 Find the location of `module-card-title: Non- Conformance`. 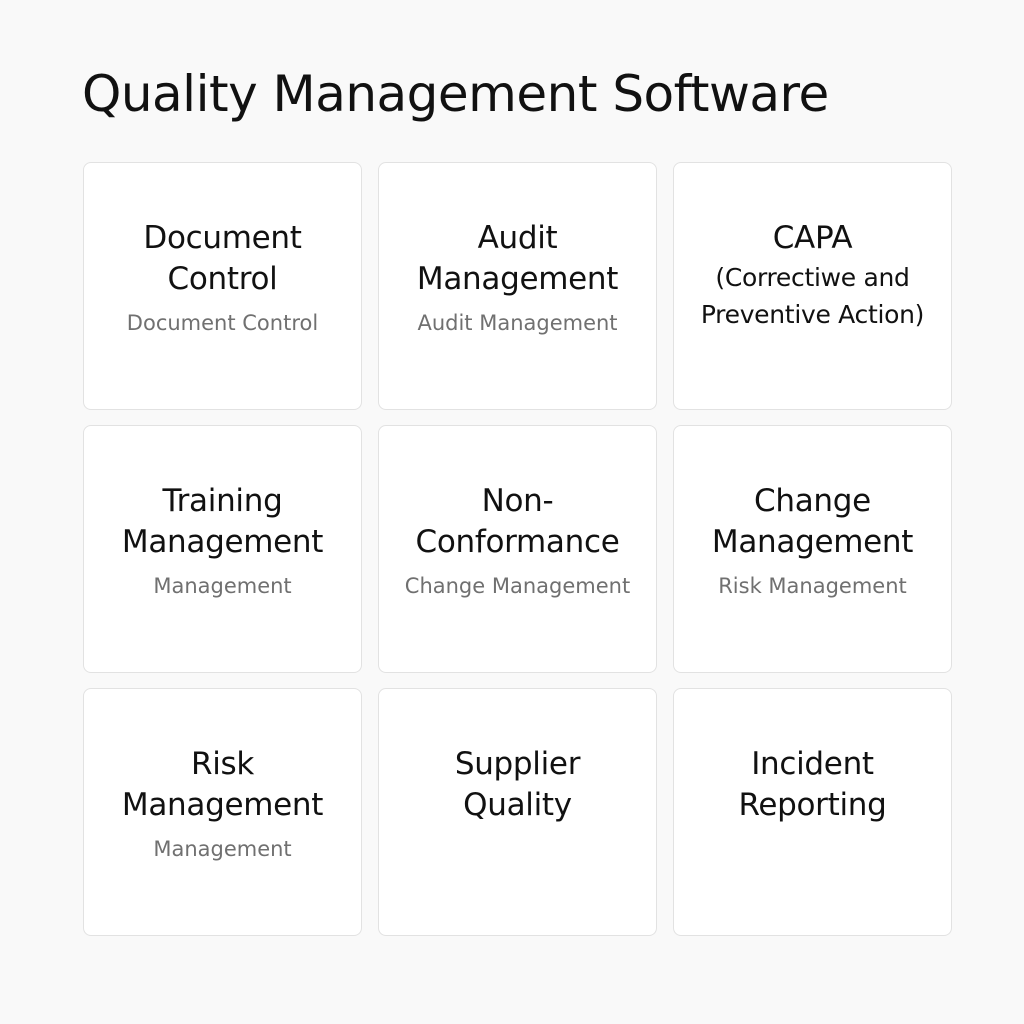

module-card-title: Non- Conformance is located at coordinates (517, 522).